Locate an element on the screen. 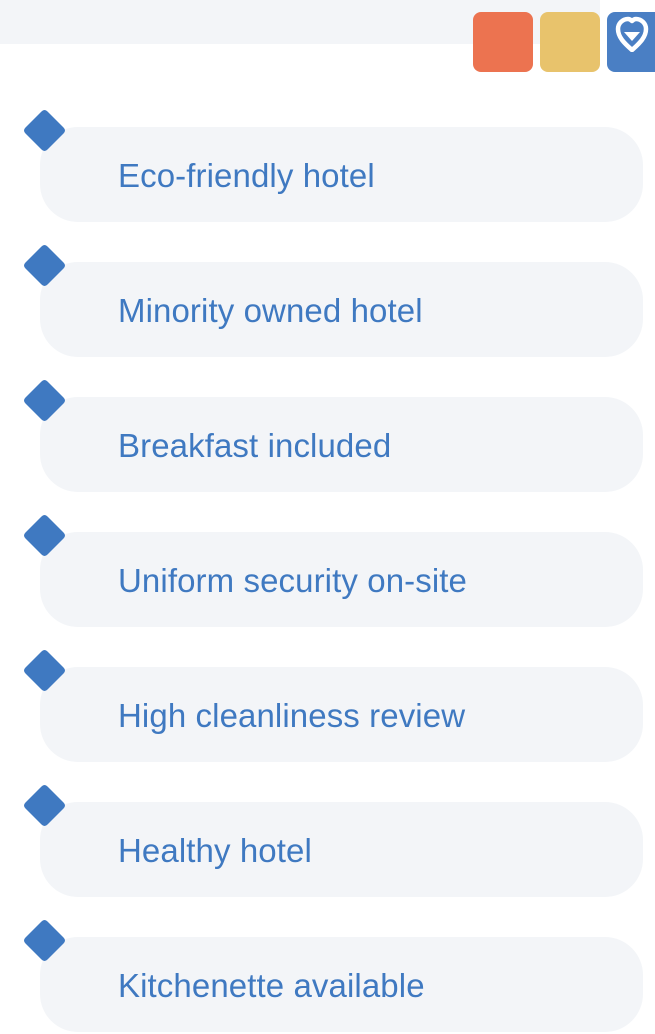  list-item: Breakfast included is located at coordinates (341, 444).